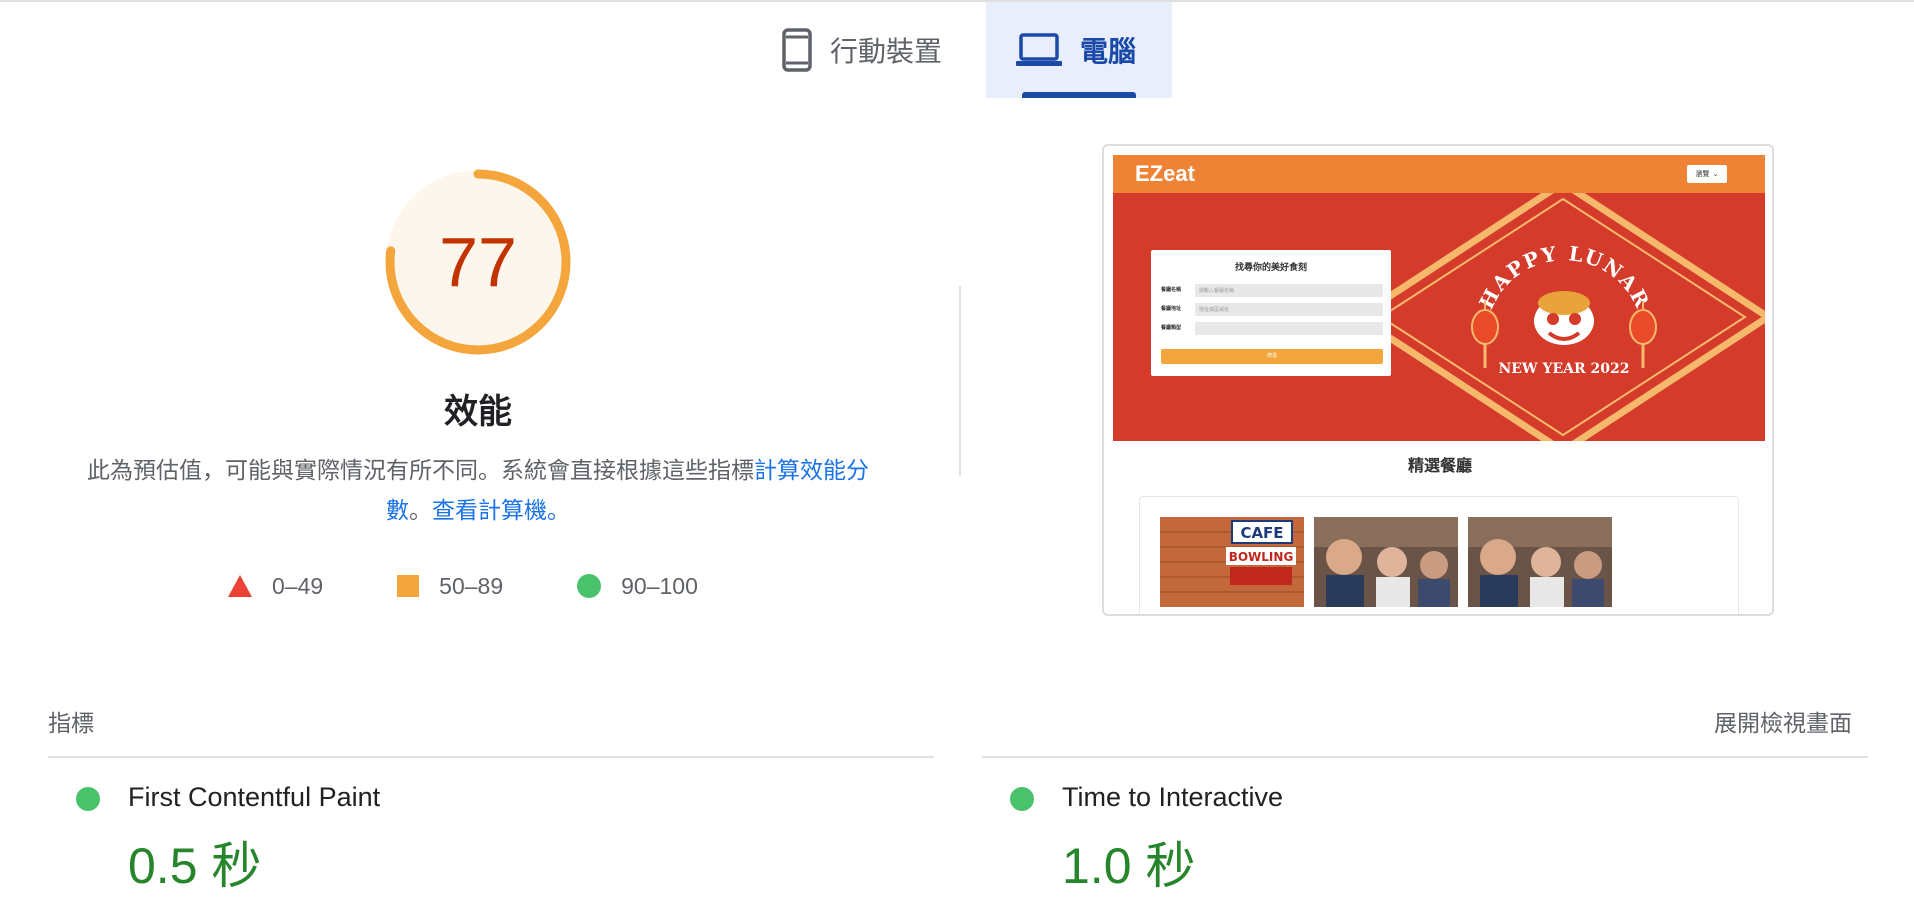  What do you see at coordinates (960, 381) in the screenshot?
I see `vertical-divider` at bounding box center [960, 381].